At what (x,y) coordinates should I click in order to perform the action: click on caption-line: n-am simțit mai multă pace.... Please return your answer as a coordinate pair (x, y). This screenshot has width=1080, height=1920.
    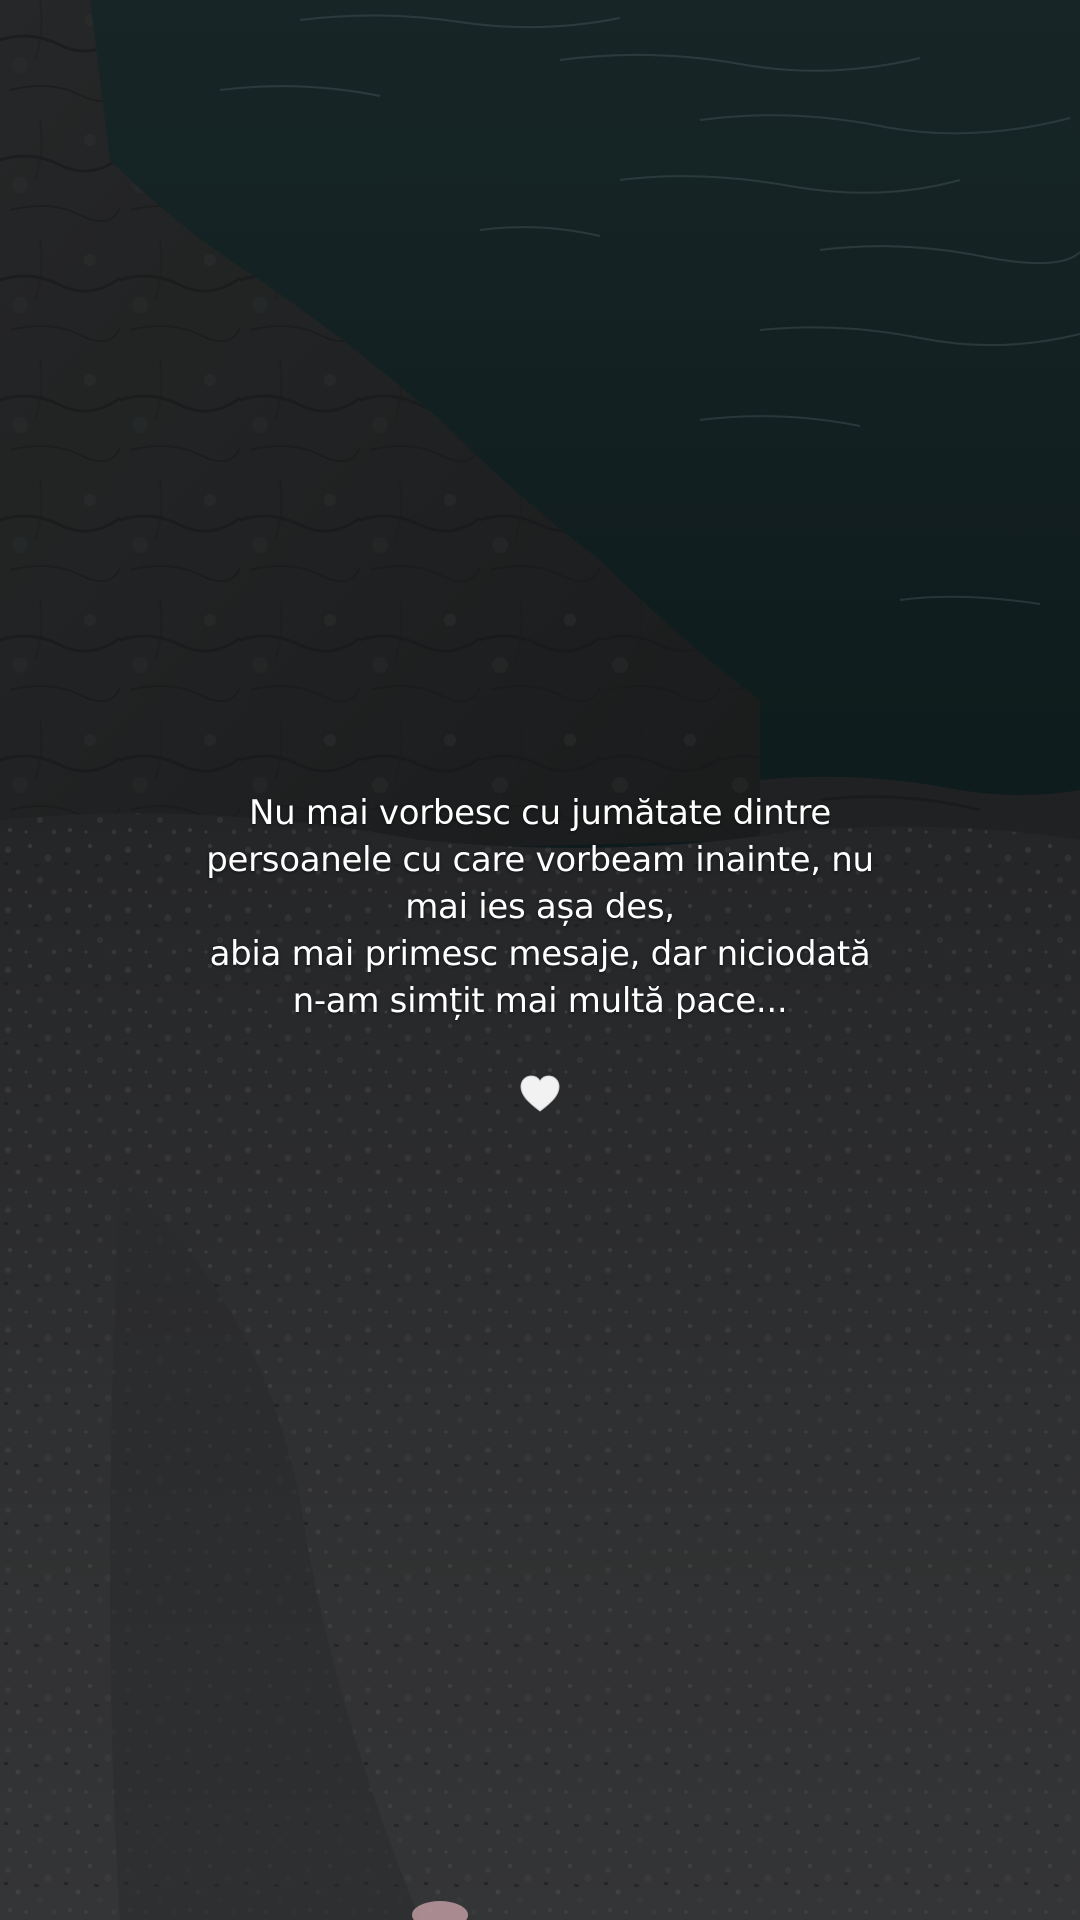
    Looking at the image, I should click on (540, 1001).